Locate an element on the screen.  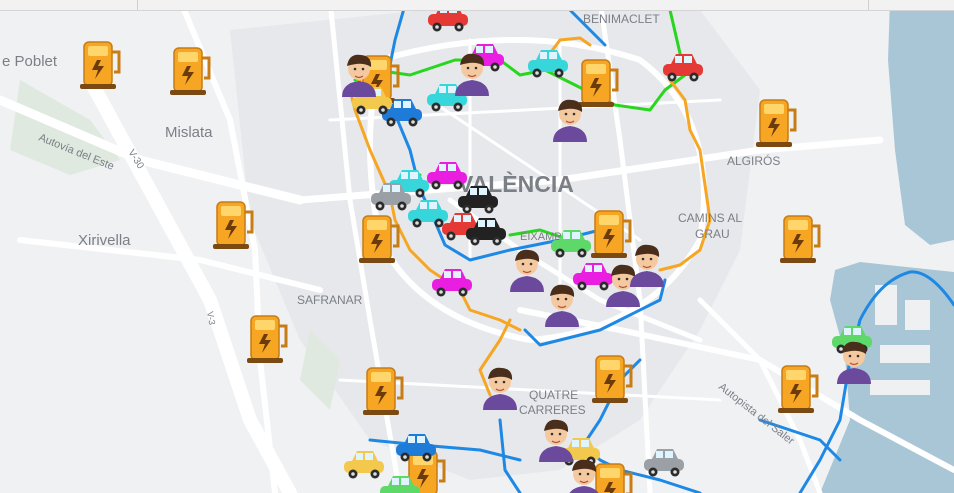
label-xirivella: Xirivella is located at coordinates (104, 240).